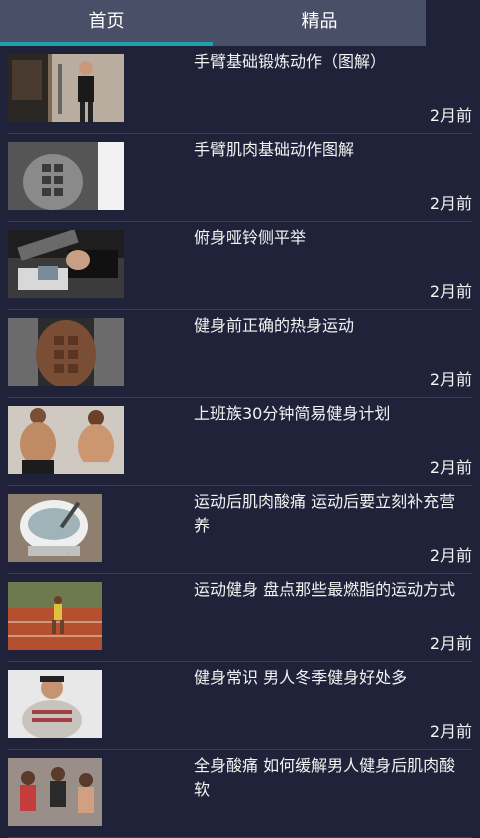 This screenshot has width=480, height=838. Describe the element at coordinates (325, 777) in the screenshot. I see `article-title: 全身酸痛 如何缓解男人健身后肌肉酸软` at that location.